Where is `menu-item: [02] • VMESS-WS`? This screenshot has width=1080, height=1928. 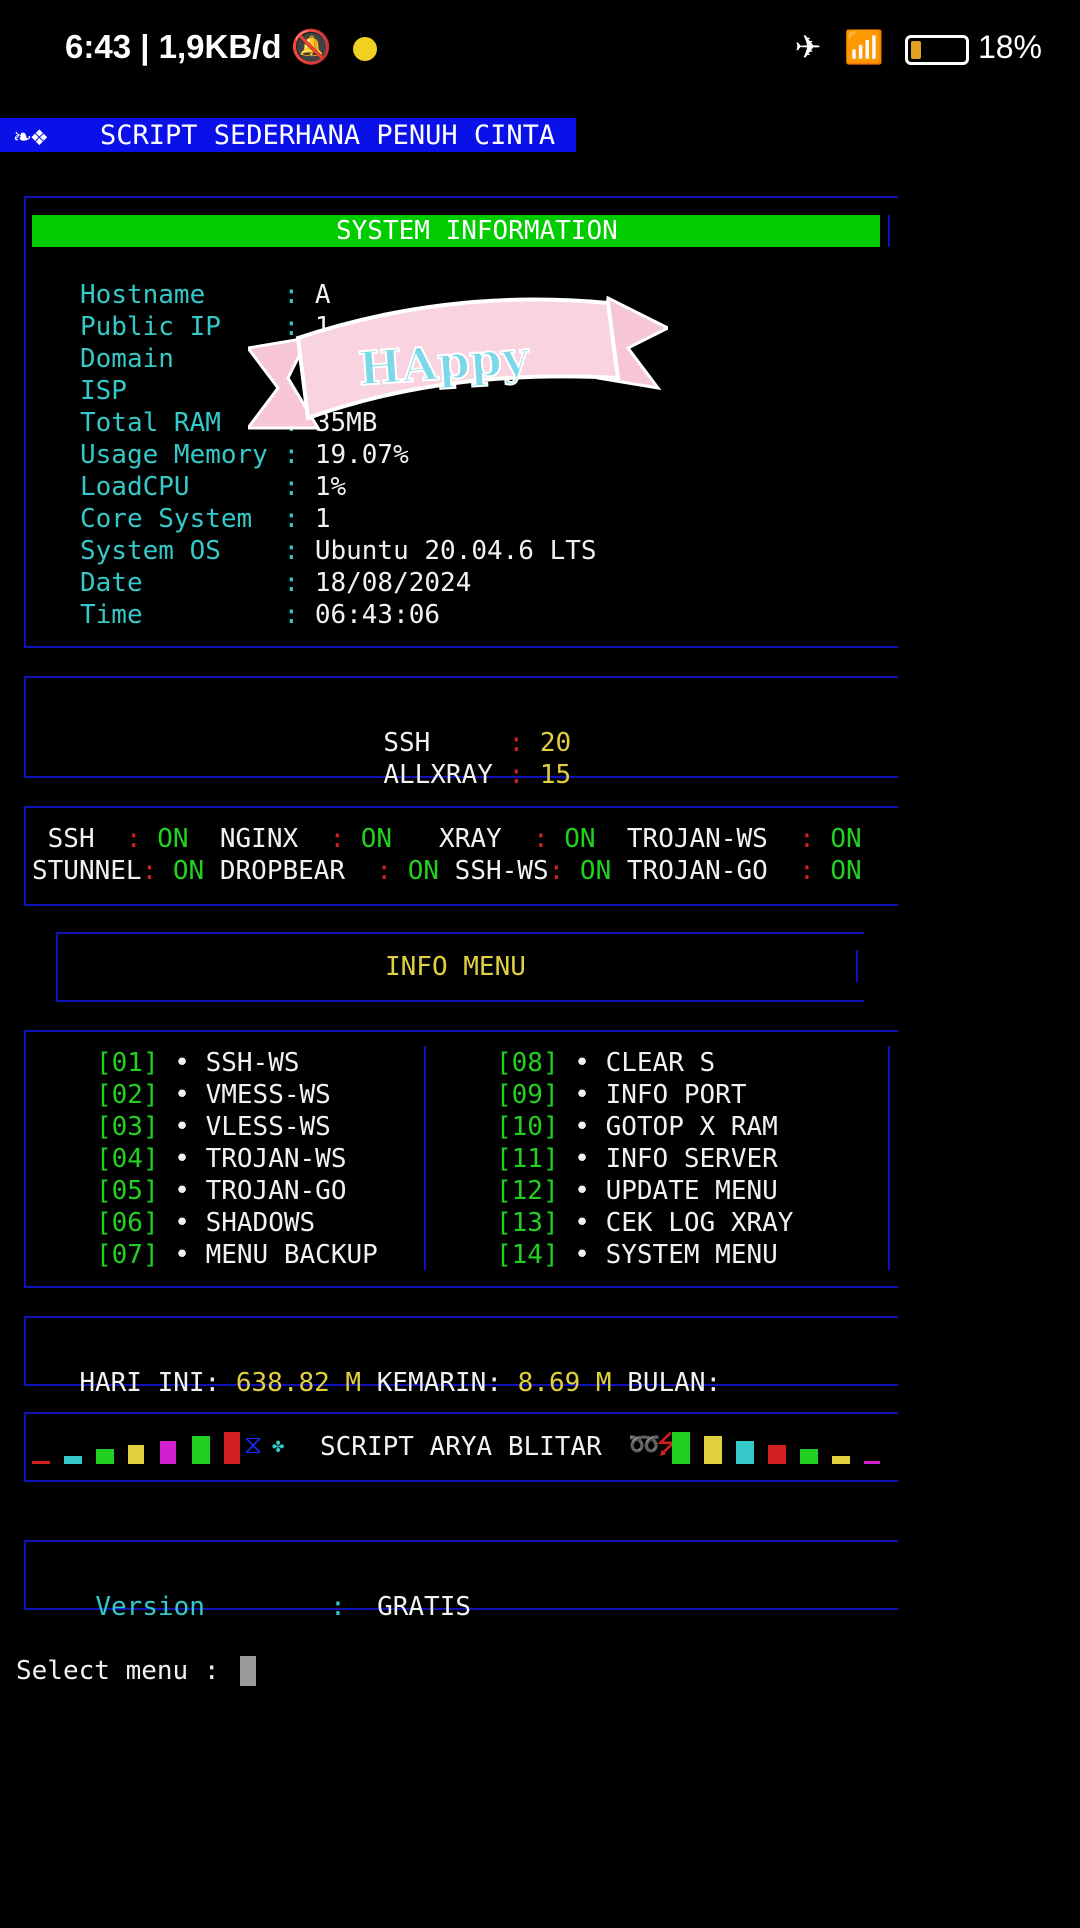
menu-item: [02] • VMESS-WS is located at coordinates (213, 1095).